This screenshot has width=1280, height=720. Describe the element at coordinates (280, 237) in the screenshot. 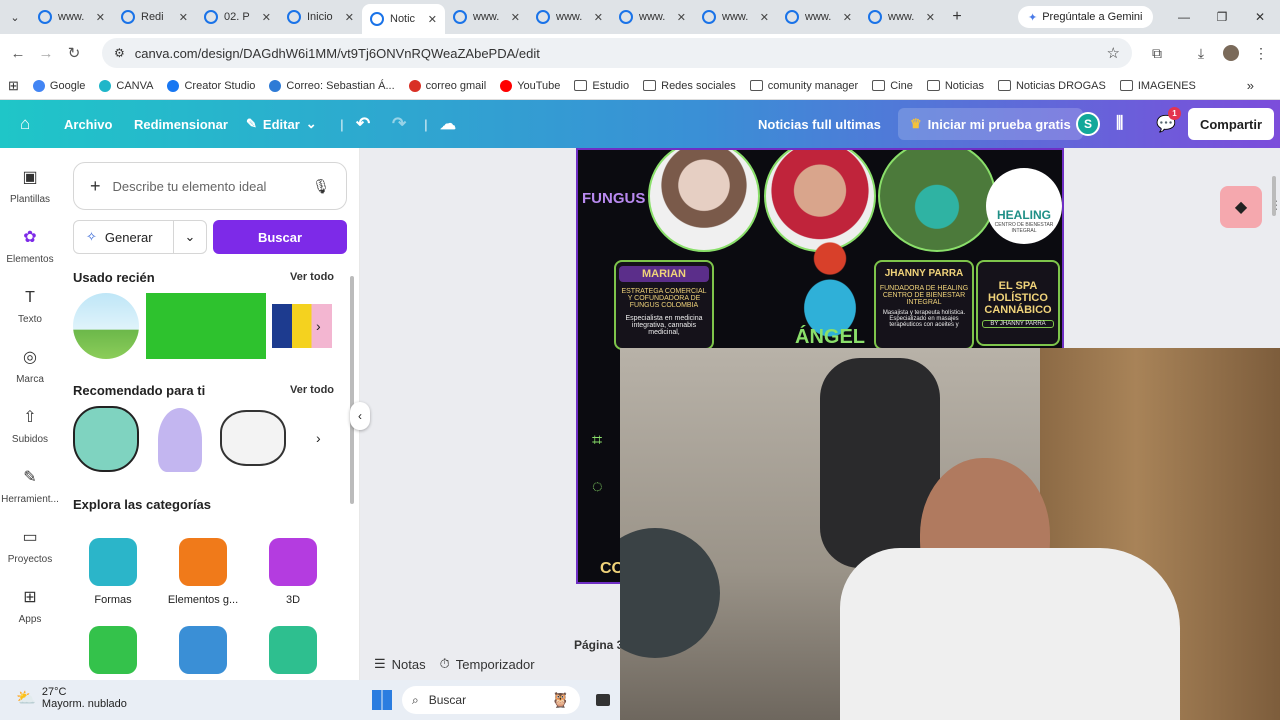

I see `search-button: Buscar` at that location.